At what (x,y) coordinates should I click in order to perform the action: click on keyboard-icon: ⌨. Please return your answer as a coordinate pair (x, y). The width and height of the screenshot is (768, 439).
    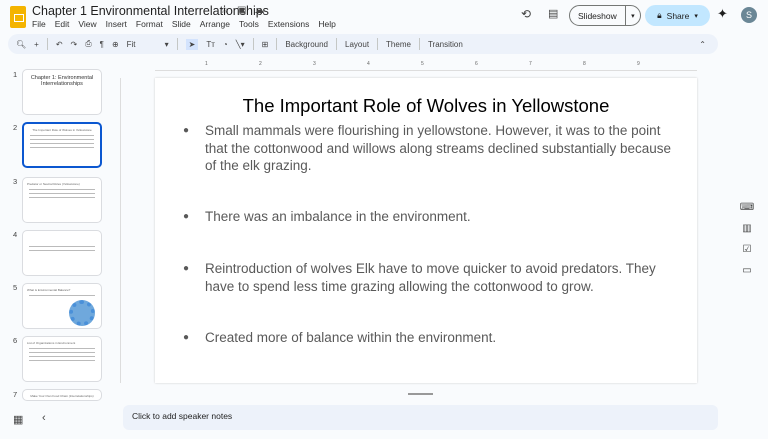
    Looking at the image, I should click on (747, 207).